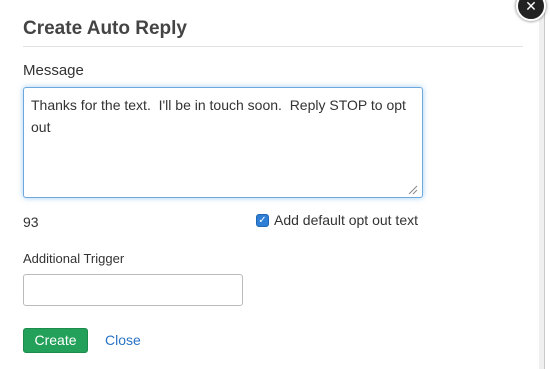  What do you see at coordinates (412, 189) in the screenshot?
I see `resize-grip-icon` at bounding box center [412, 189].